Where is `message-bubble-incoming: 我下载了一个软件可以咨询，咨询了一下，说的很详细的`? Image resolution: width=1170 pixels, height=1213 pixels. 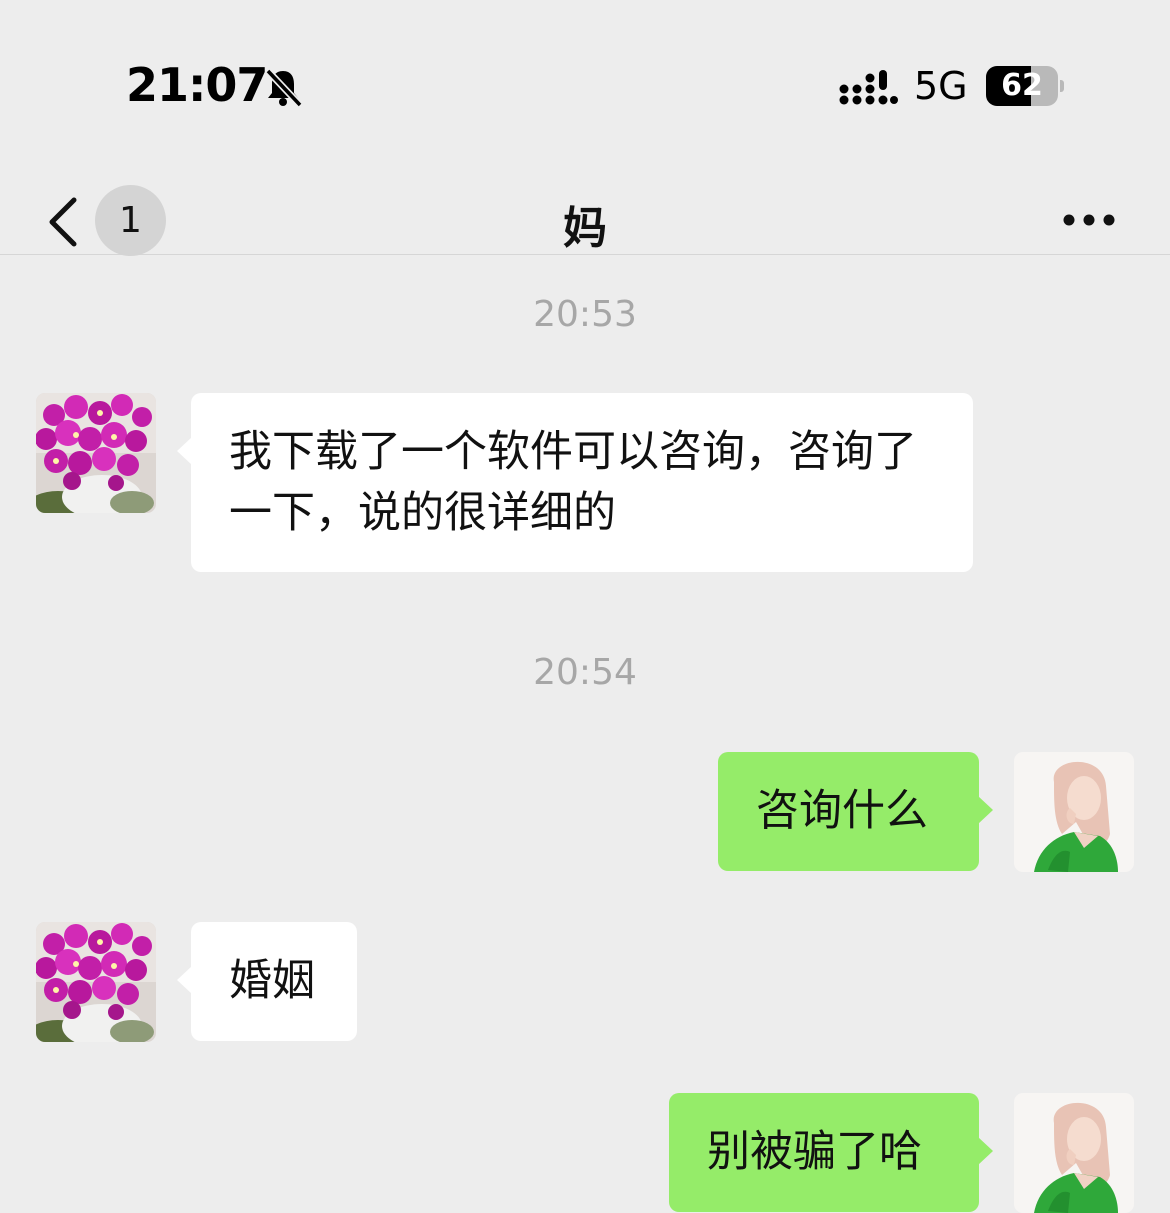 message-bubble-incoming: 我下载了一个软件可以咨询，咨询了一下，说的很详细的 is located at coordinates (575, 482).